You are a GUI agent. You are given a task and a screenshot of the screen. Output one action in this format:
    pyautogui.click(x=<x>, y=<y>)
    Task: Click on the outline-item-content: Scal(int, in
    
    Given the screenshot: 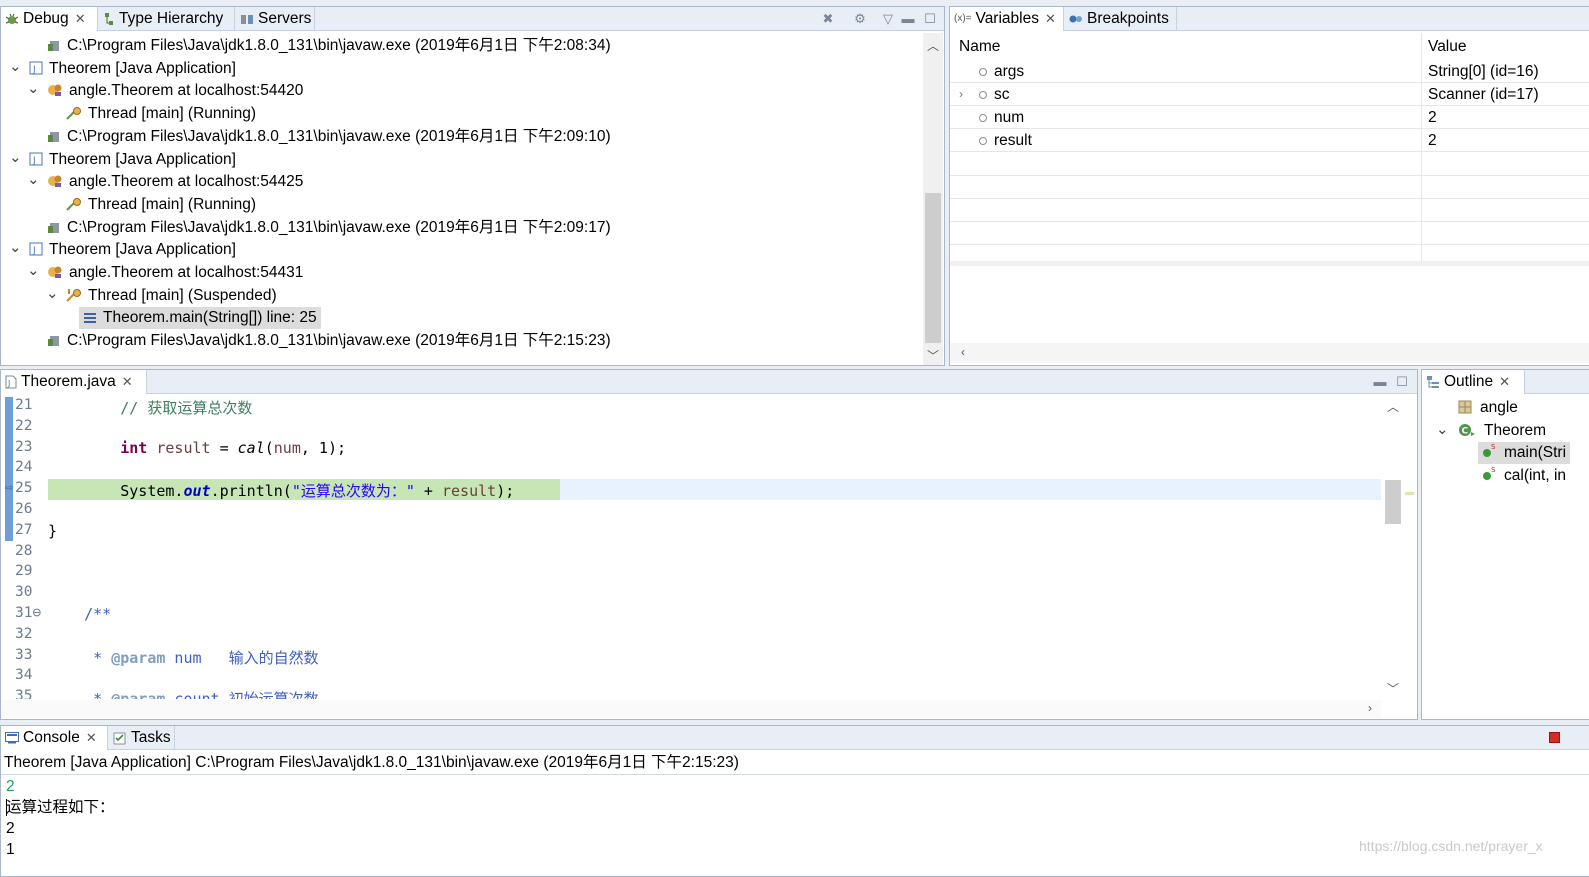 What is the action you would take?
    pyautogui.click(x=1524, y=476)
    